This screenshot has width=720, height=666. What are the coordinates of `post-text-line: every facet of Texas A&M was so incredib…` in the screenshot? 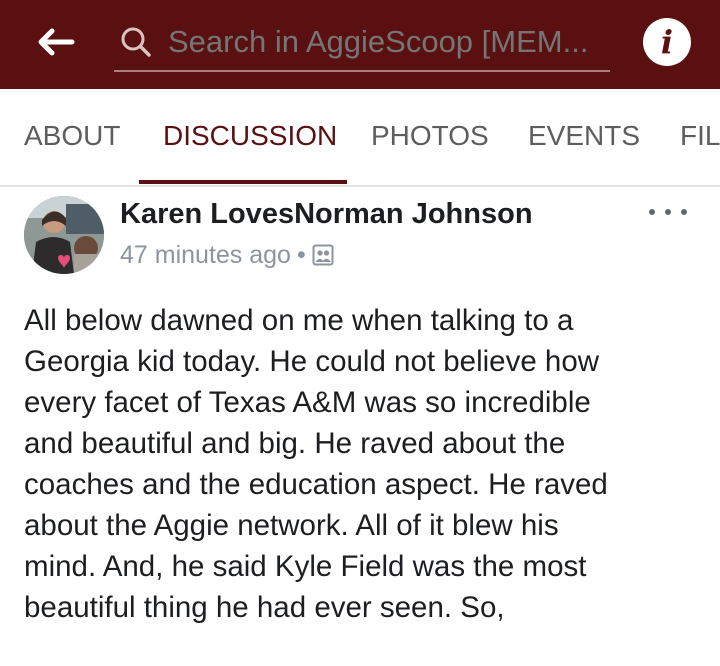 It's located at (307, 402).